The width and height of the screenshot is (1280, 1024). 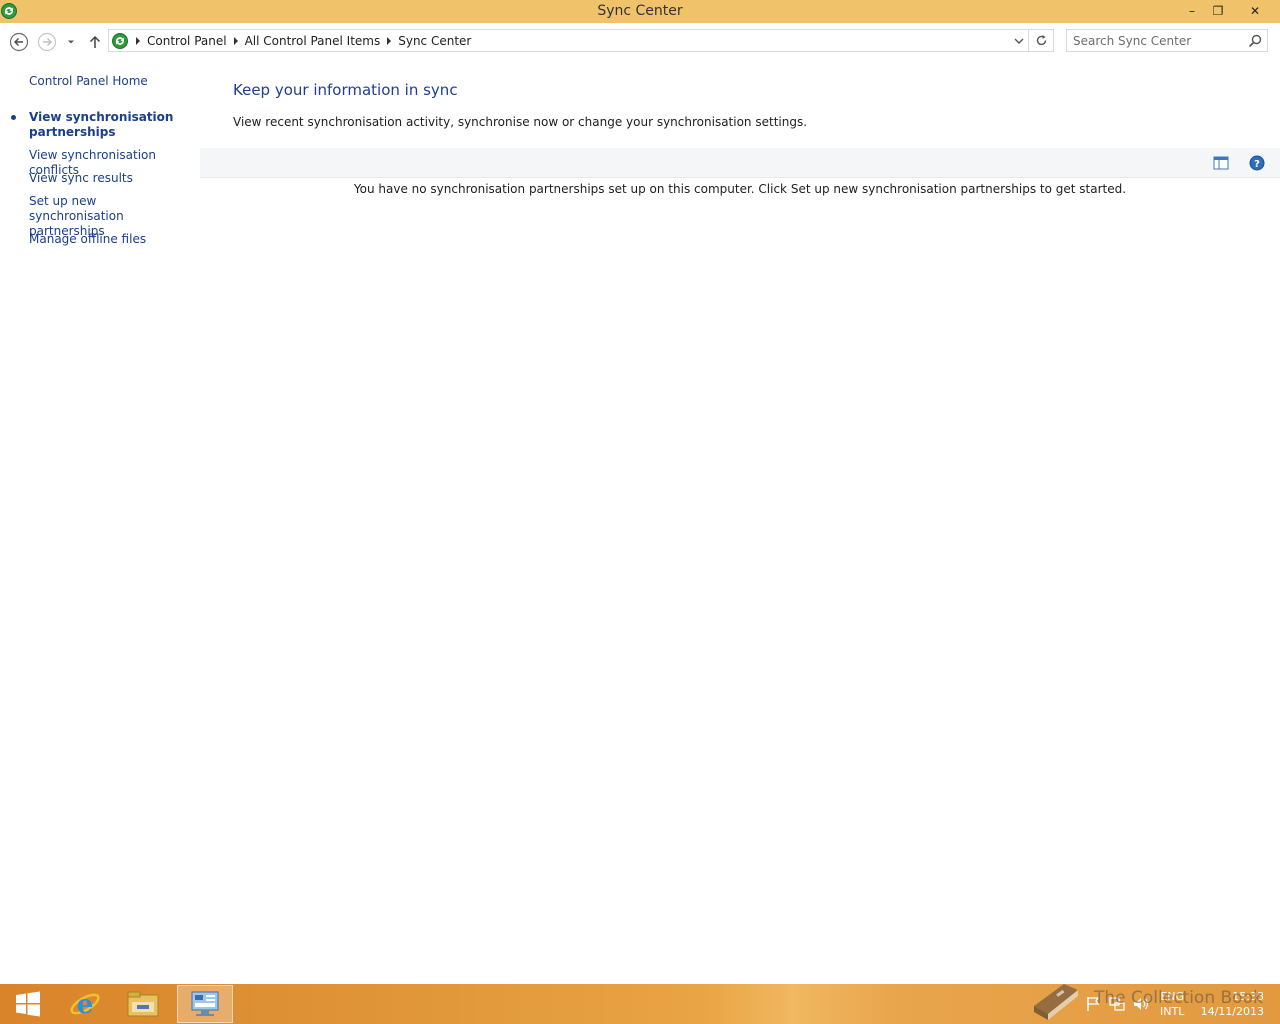 What do you see at coordinates (345, 90) in the screenshot?
I see `page-title: Keep your information in sync` at bounding box center [345, 90].